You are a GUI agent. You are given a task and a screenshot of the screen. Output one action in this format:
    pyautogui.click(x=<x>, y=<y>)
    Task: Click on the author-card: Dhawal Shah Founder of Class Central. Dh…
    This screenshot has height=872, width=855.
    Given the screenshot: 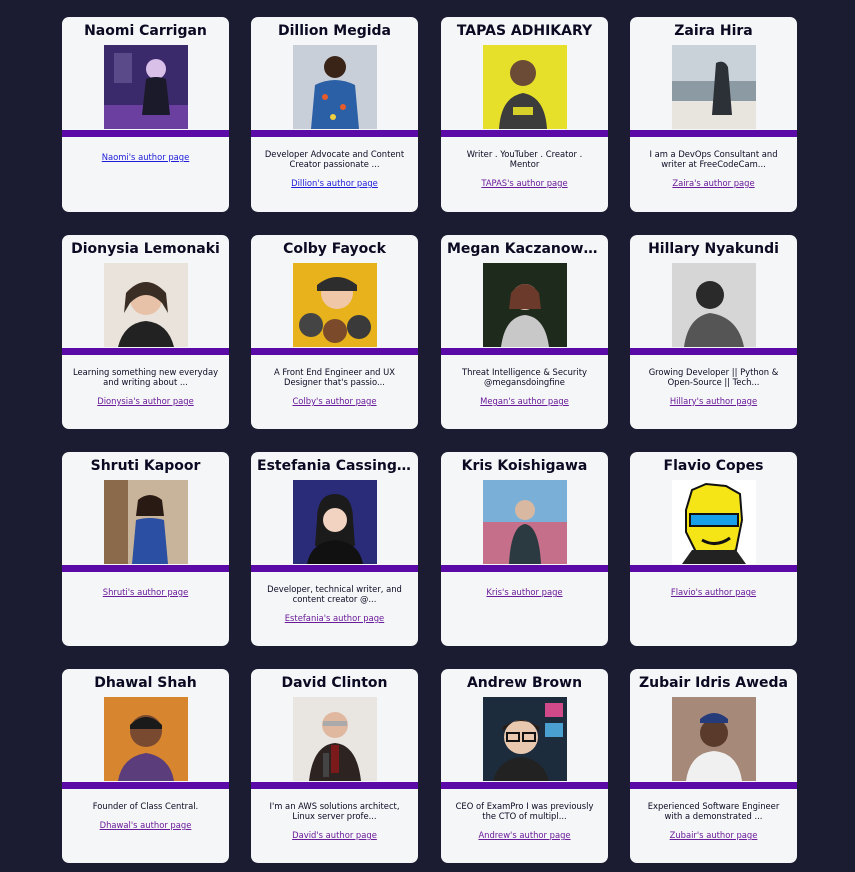 What is the action you would take?
    pyautogui.click(x=145, y=766)
    